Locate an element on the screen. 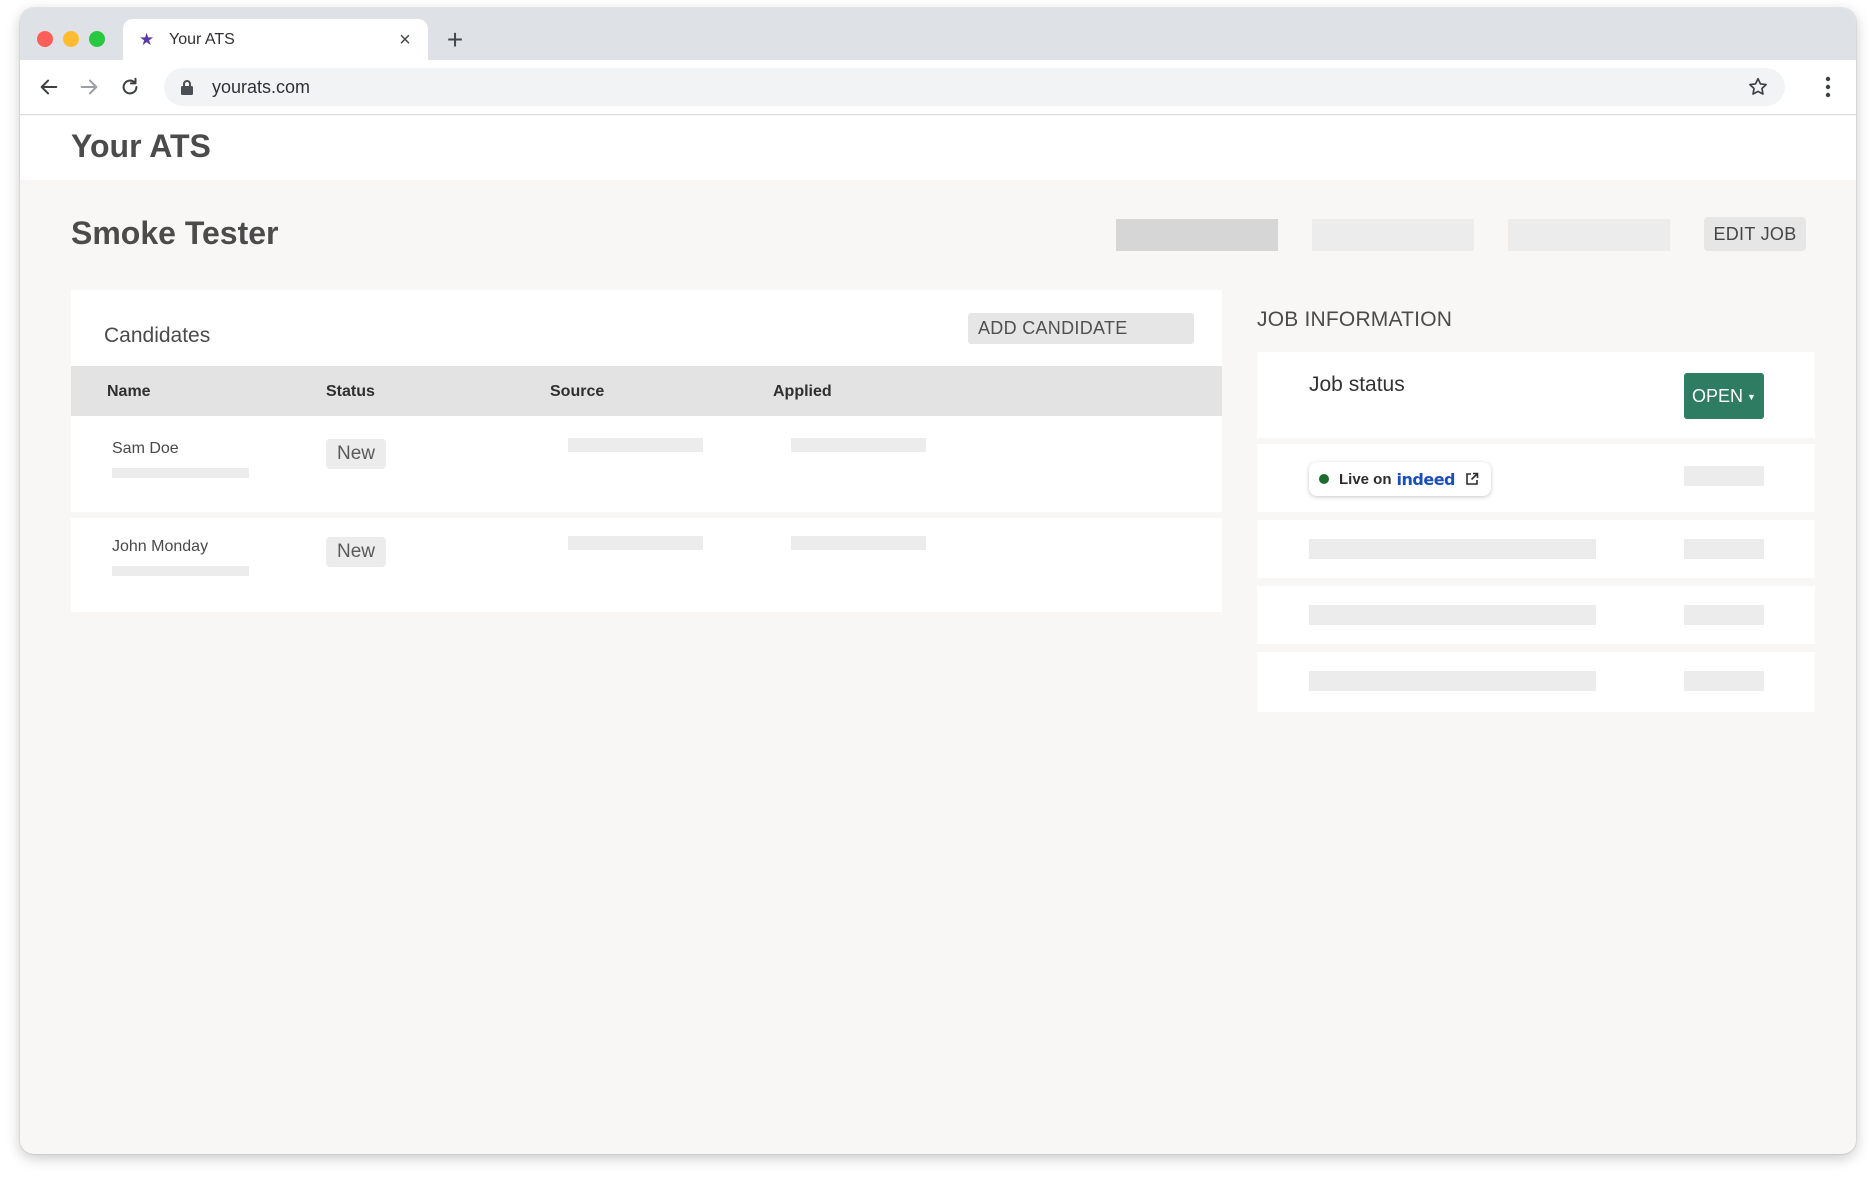  new-tab-icon: + is located at coordinates (455, 40).